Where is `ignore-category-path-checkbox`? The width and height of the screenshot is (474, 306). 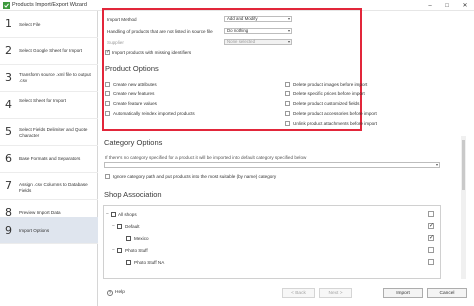 ignore-category-path-checkbox is located at coordinates (107, 176).